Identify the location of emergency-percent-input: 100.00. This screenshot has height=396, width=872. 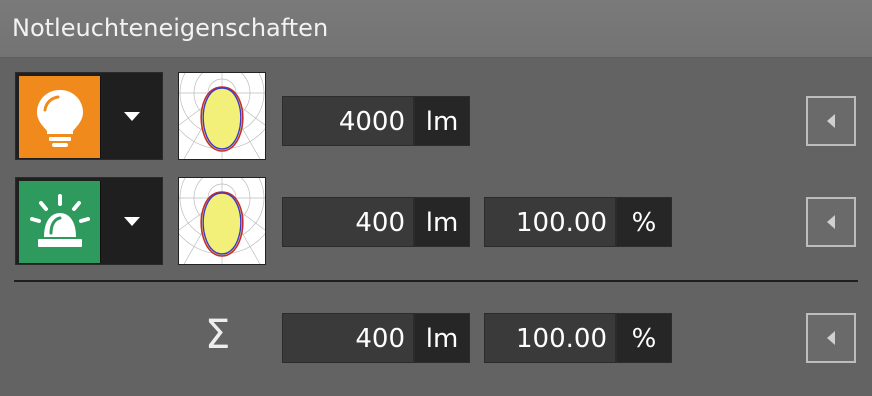
(550, 222).